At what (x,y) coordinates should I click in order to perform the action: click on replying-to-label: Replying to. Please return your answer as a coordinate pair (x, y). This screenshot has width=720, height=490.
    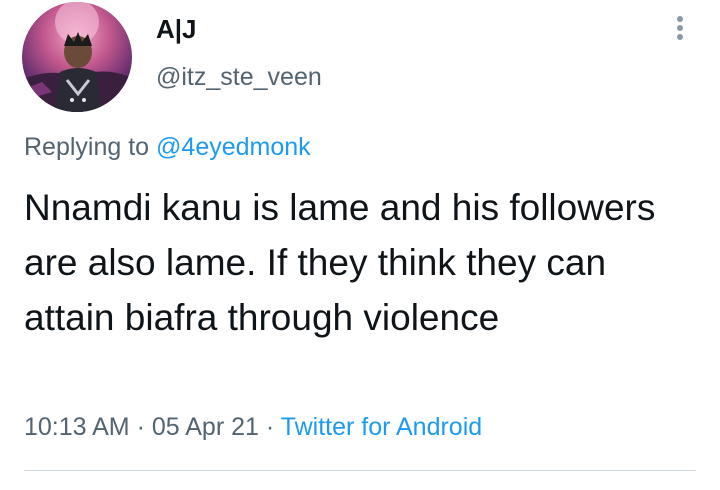
    Looking at the image, I should click on (87, 147).